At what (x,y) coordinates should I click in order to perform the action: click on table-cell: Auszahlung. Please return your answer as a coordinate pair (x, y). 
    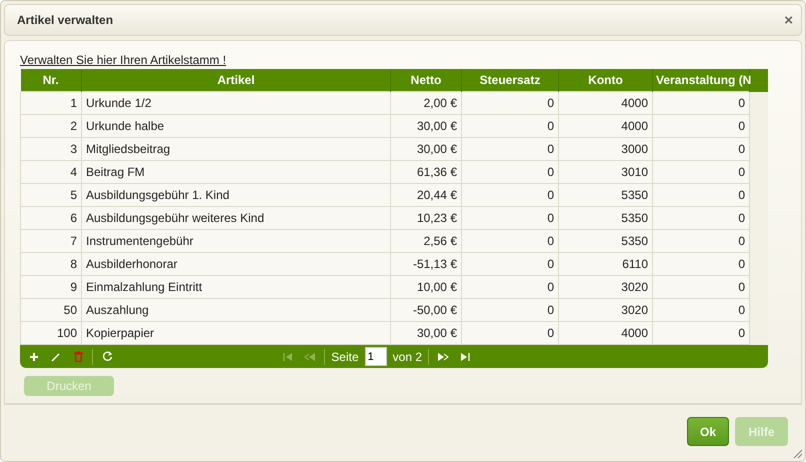
    Looking at the image, I should click on (236, 310).